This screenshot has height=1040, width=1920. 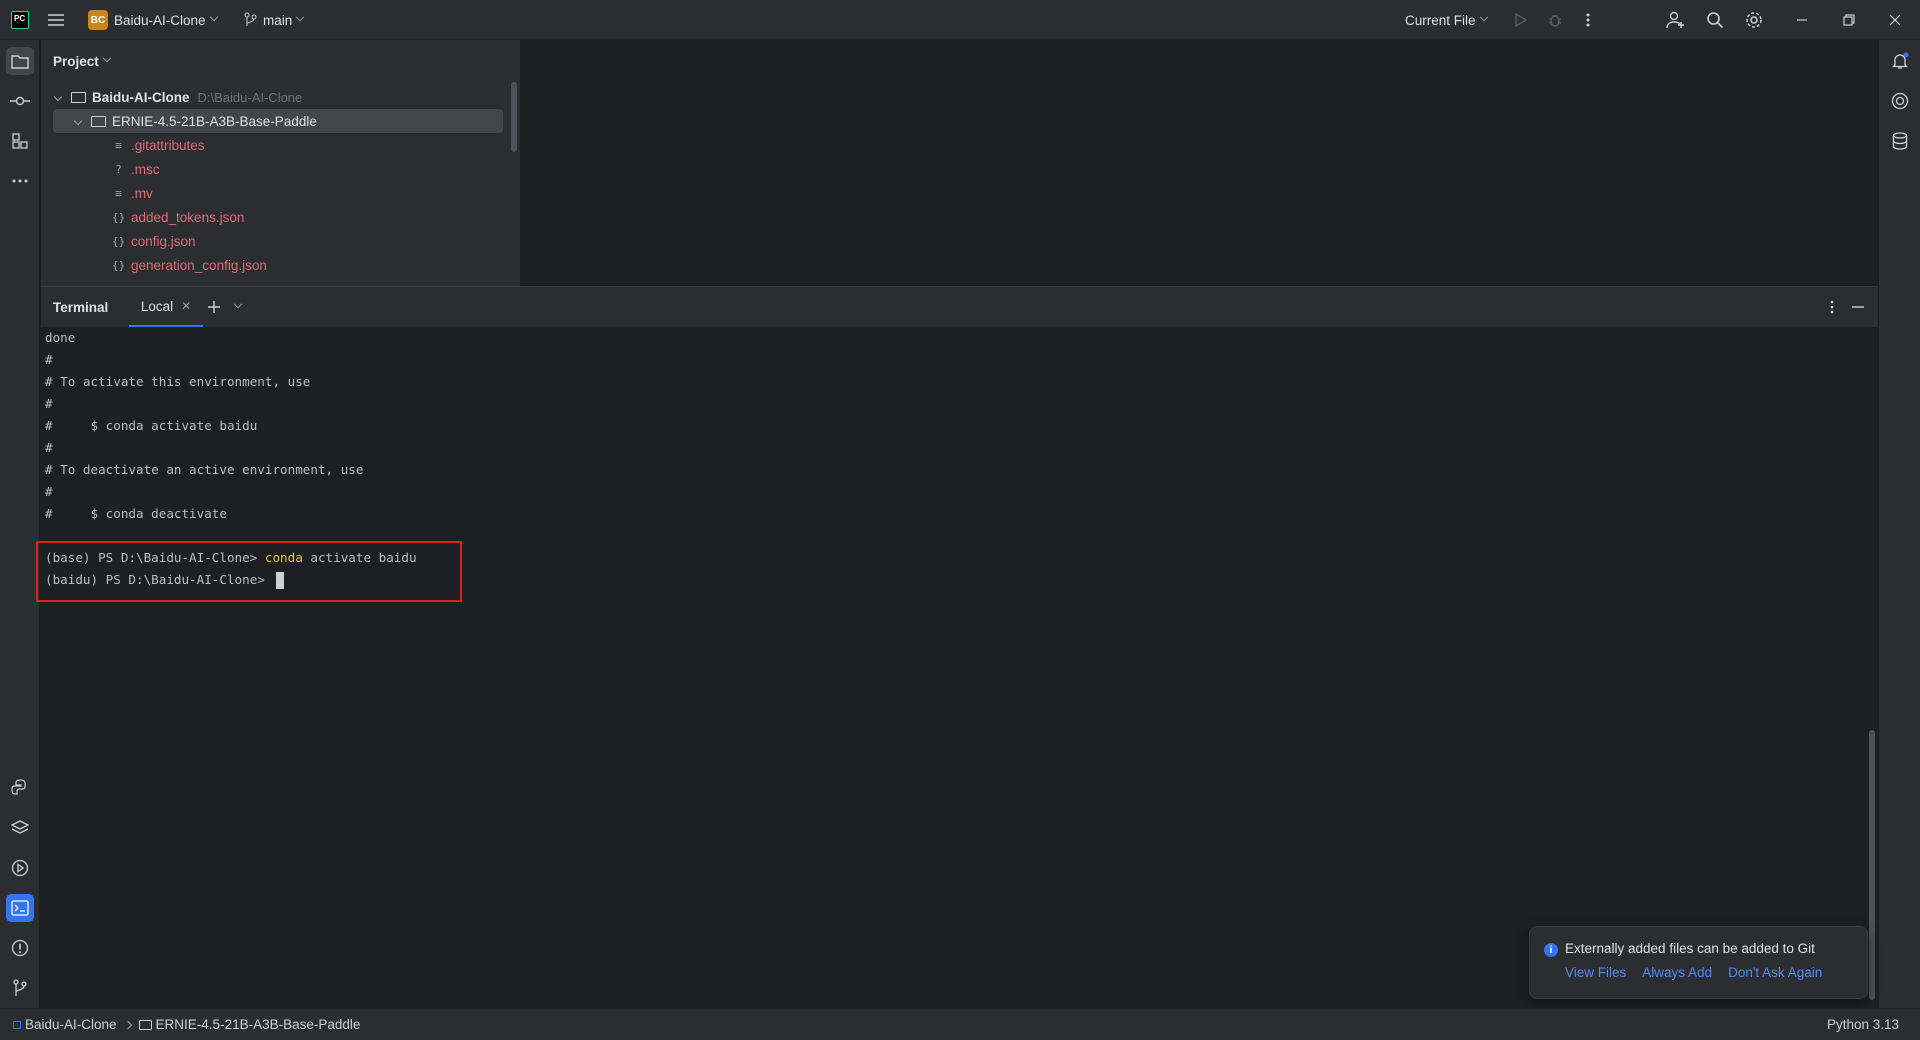 I want to click on breadcrumb-folder: ERNIE-4.5-21B-A3B-Base-Paddle, so click(x=258, y=1024).